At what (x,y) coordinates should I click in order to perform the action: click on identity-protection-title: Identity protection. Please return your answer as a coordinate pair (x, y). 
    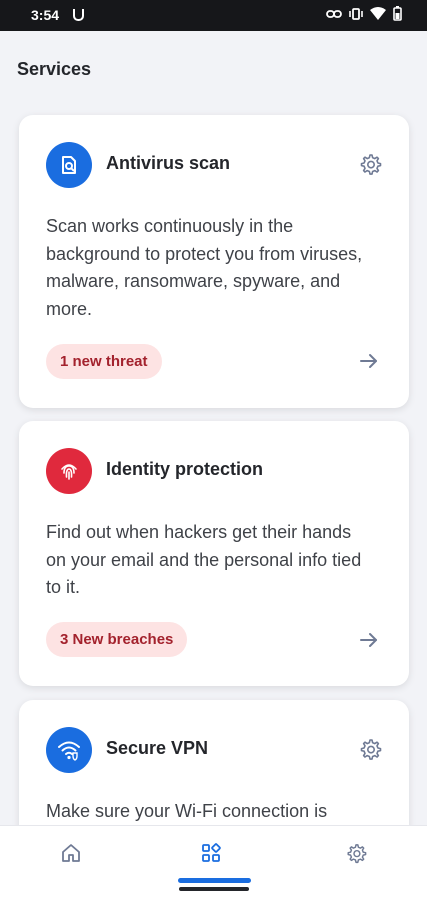
    Looking at the image, I should click on (184, 469).